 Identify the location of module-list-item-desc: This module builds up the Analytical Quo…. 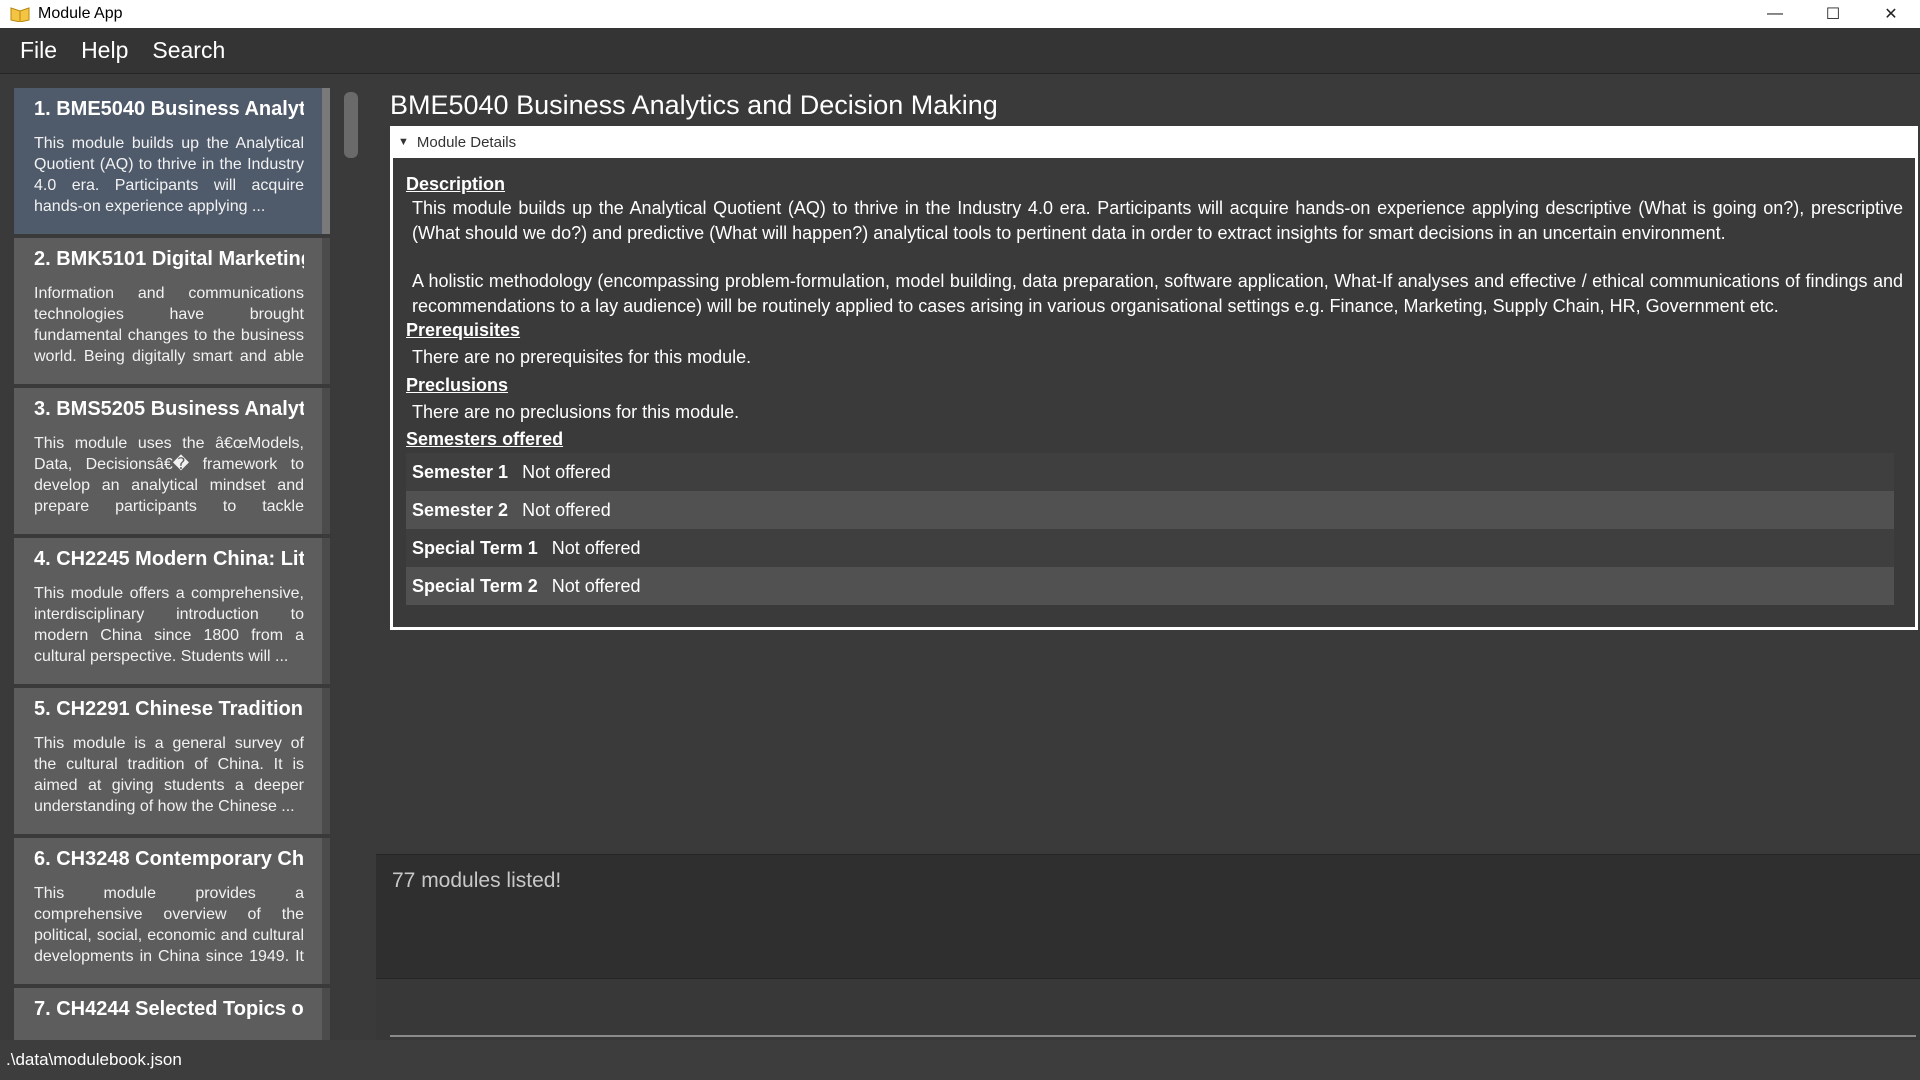
(169, 175).